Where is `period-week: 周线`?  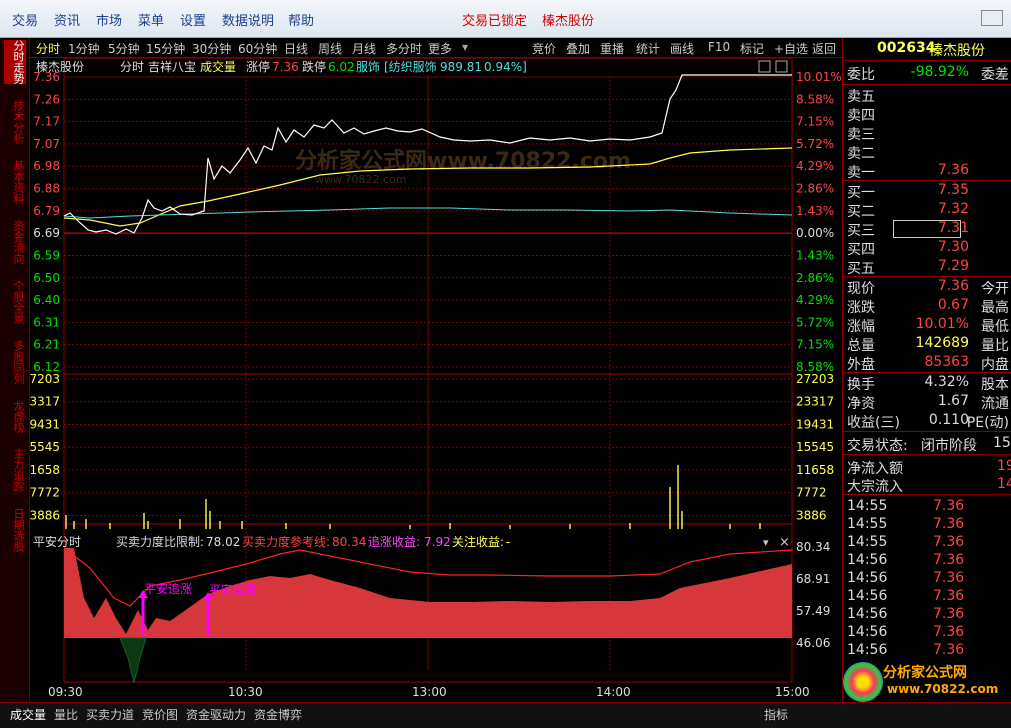
period-week: 周线 is located at coordinates (330, 48).